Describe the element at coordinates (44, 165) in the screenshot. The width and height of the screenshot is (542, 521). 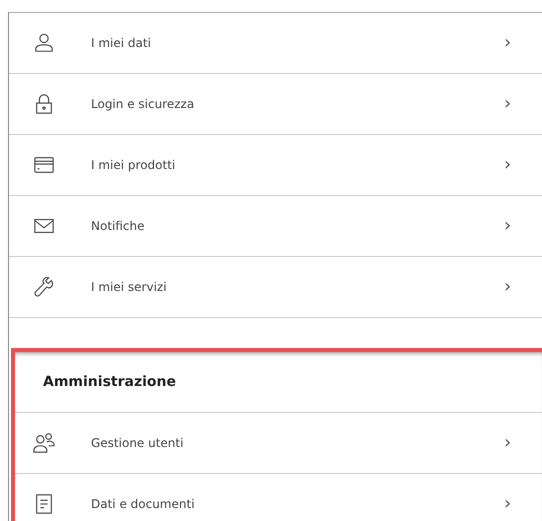
I see `card-icon` at that location.